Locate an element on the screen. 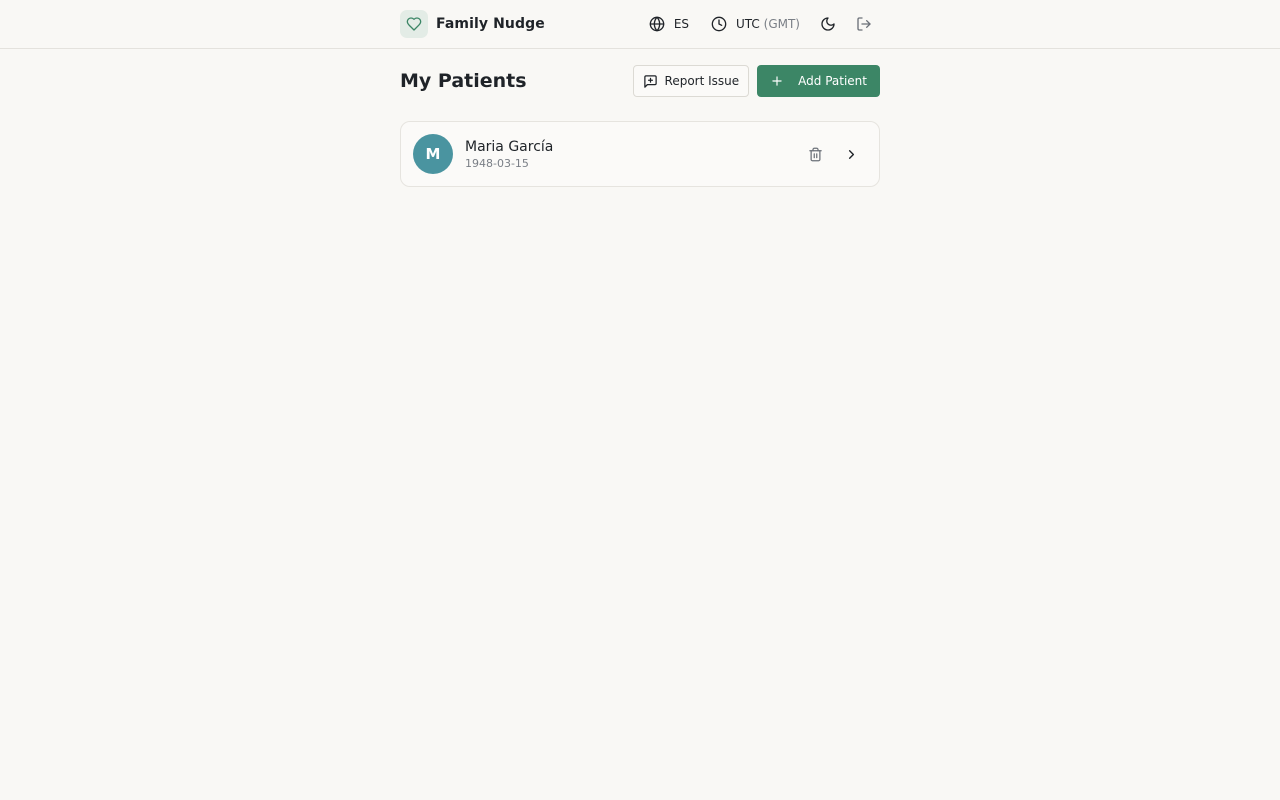  globe-icon is located at coordinates (657, 24).